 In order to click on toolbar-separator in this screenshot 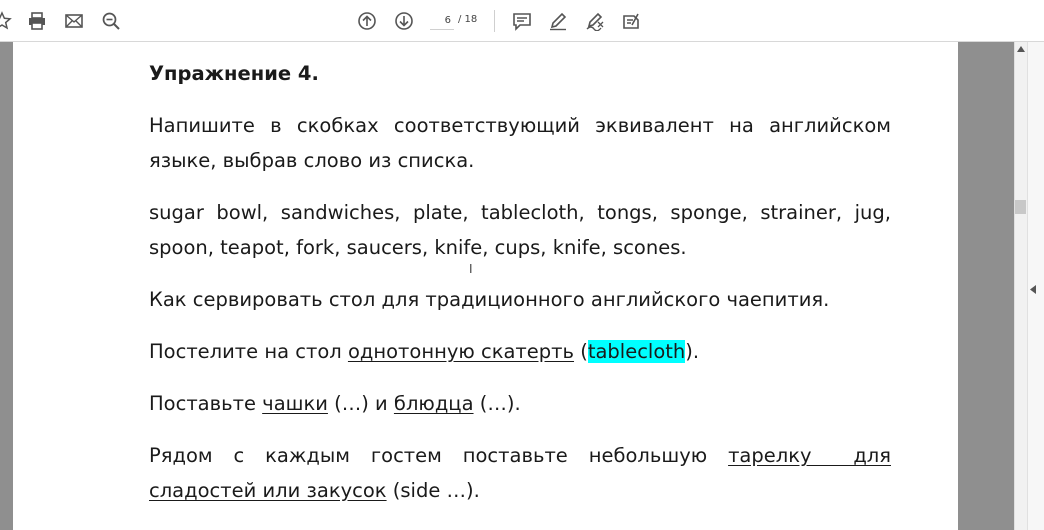, I will do `click(494, 21)`.